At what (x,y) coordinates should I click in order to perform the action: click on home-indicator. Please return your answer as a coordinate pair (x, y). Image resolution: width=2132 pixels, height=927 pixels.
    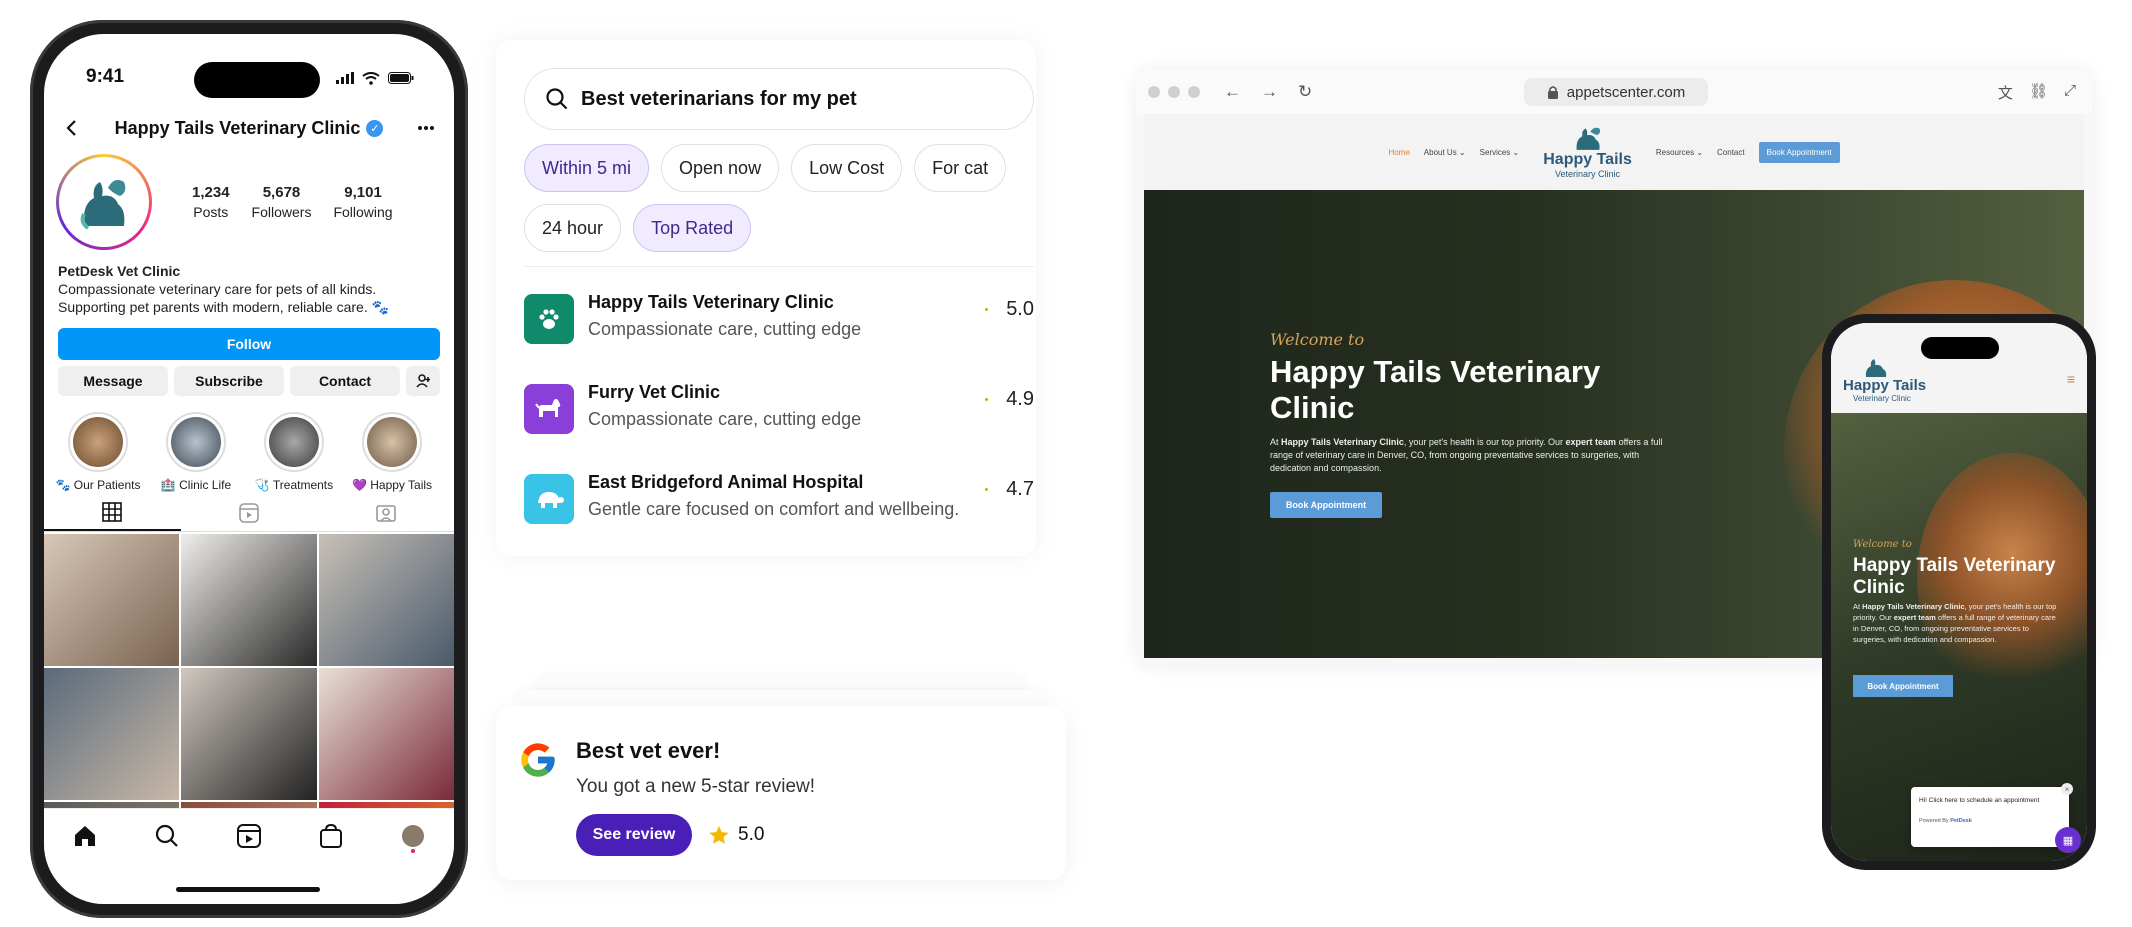
    Looking at the image, I should click on (248, 889).